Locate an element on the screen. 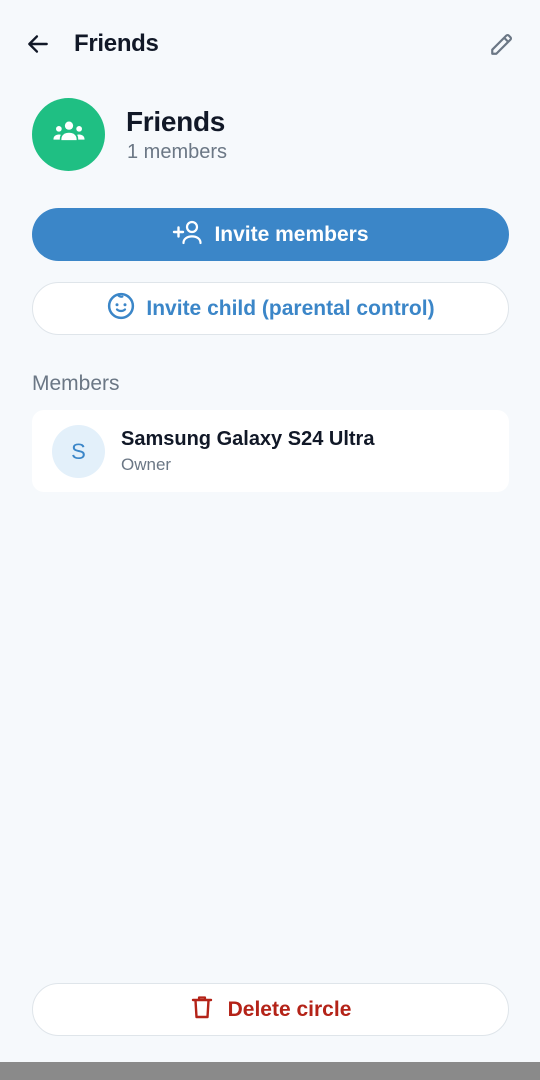 The image size is (540, 1080). member-count: 1 members is located at coordinates (177, 152).